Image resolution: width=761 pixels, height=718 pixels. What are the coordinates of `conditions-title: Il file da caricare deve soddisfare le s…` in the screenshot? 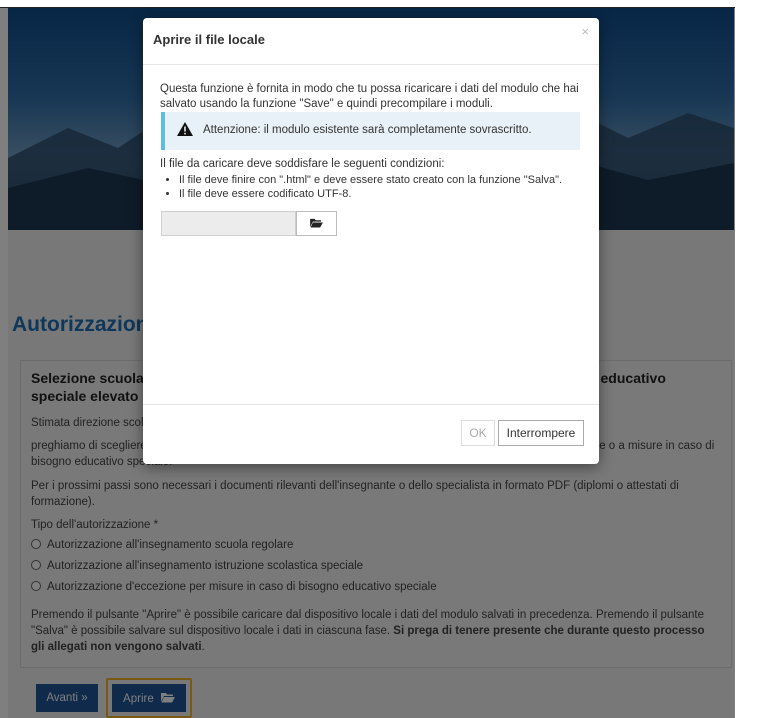 It's located at (302, 164).